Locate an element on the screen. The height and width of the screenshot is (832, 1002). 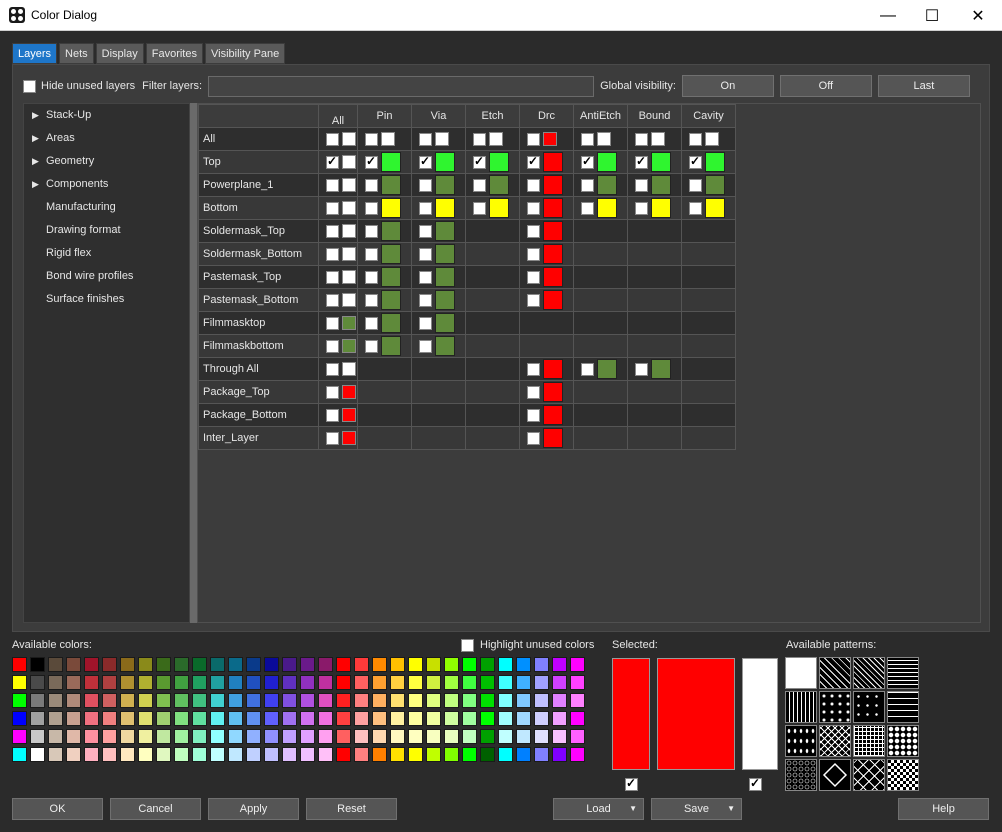
column-header: Cavity is located at coordinates (708, 116).